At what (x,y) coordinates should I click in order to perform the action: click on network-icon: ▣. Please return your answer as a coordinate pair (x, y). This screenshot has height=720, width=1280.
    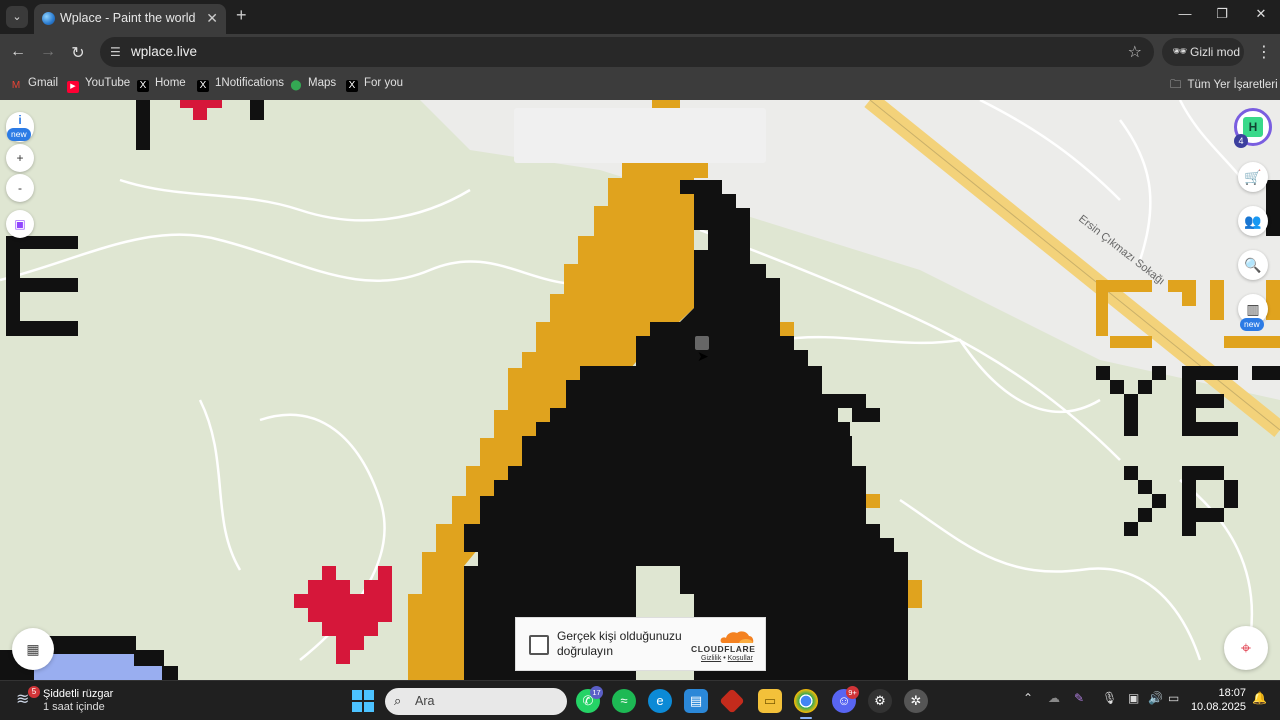
    Looking at the image, I should click on (1133, 698).